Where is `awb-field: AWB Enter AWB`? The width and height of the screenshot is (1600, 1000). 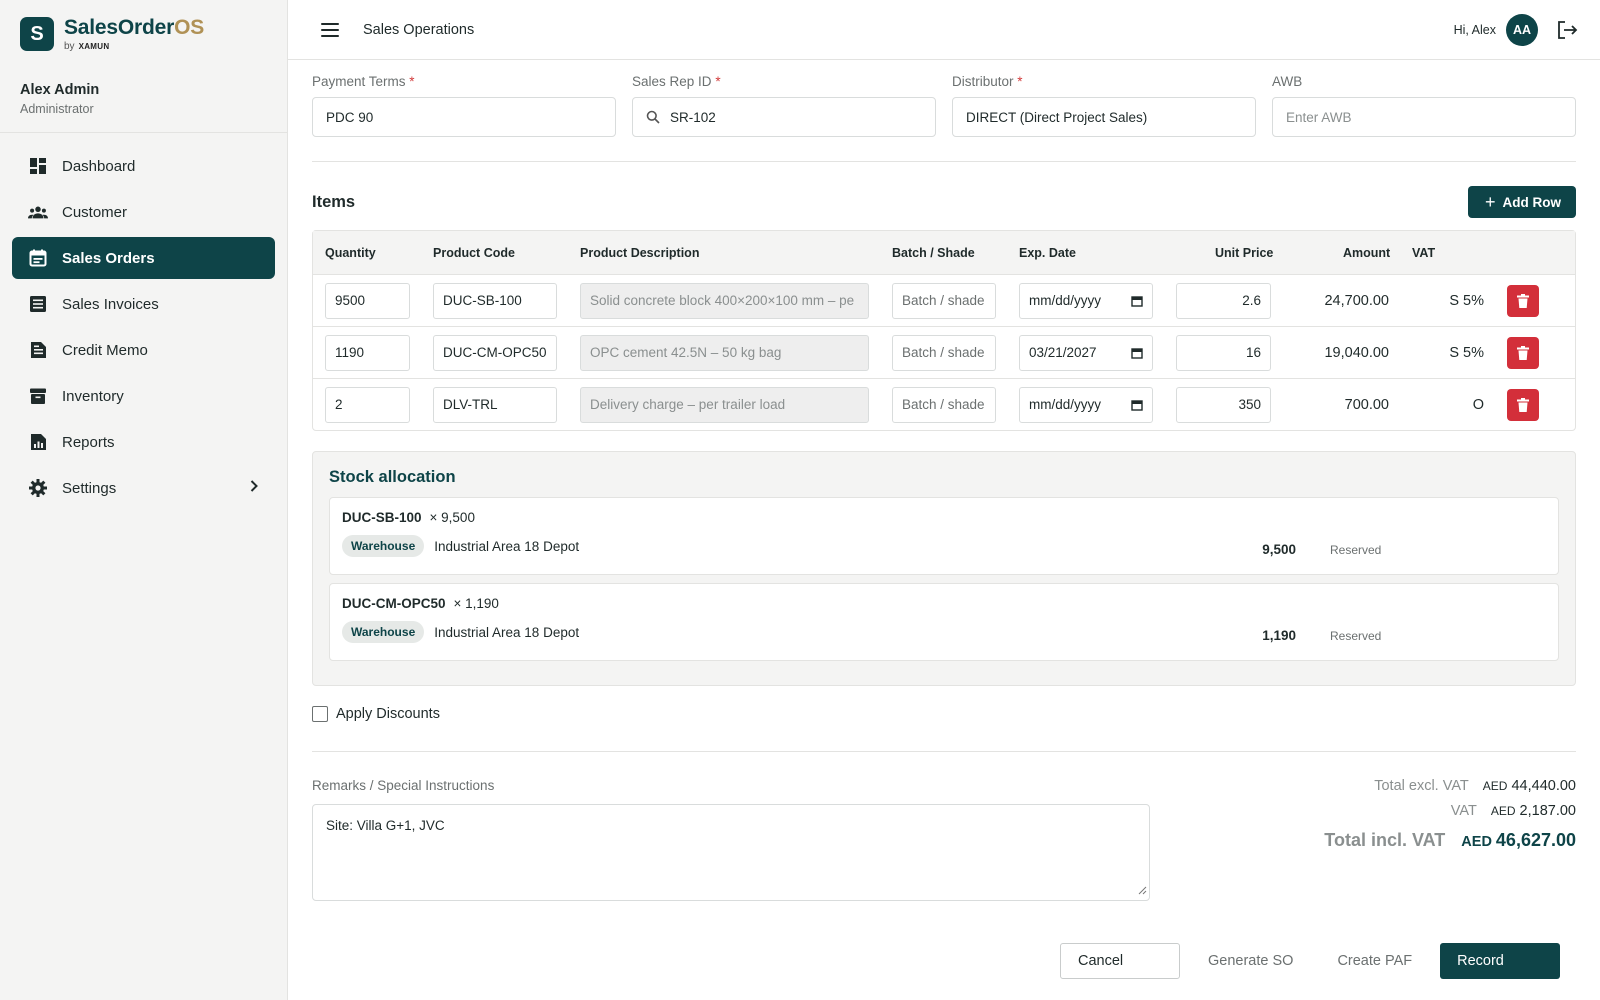 awb-field: AWB Enter AWB is located at coordinates (1424, 105).